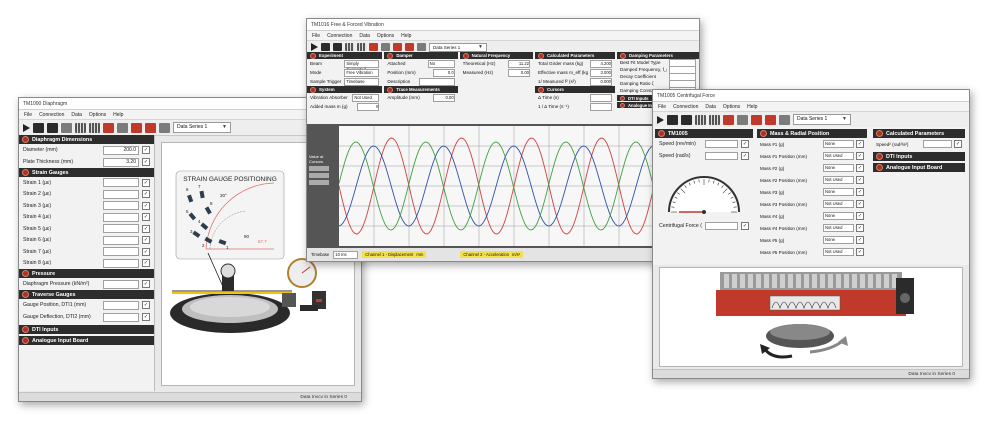 The width and height of the screenshot is (1000, 433). I want to click on play-icon, so click(314, 47).